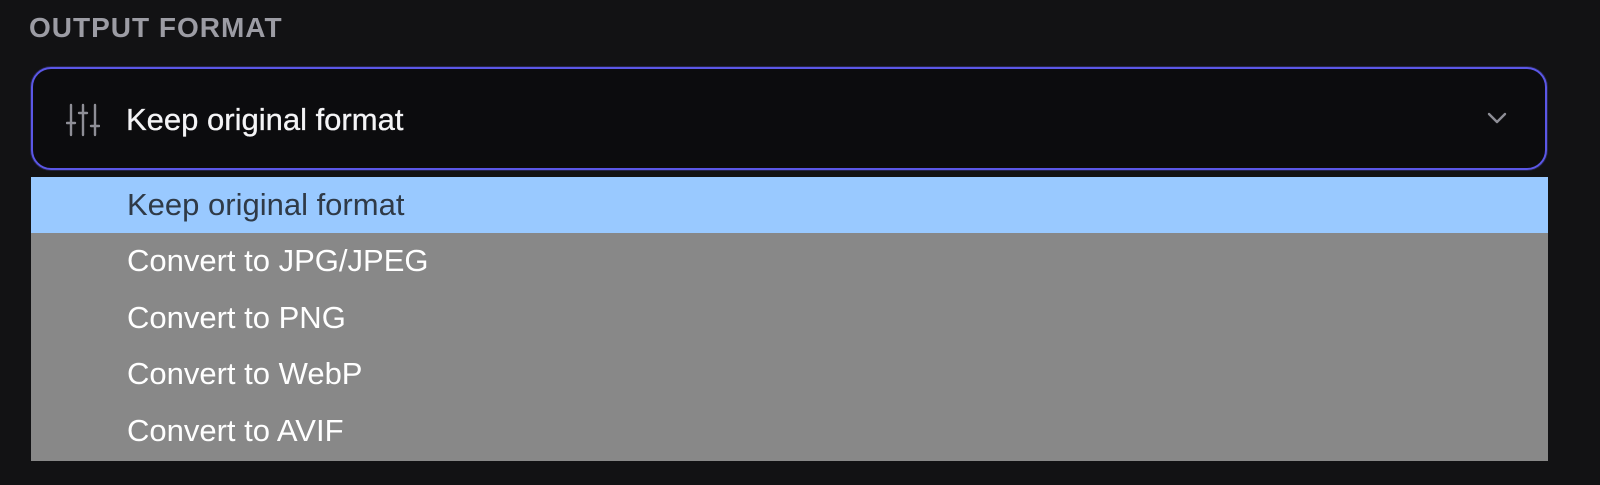 This screenshot has width=1600, height=485. I want to click on option-convert-to-jpg: Convert to JPG/JPEG, so click(789, 261).